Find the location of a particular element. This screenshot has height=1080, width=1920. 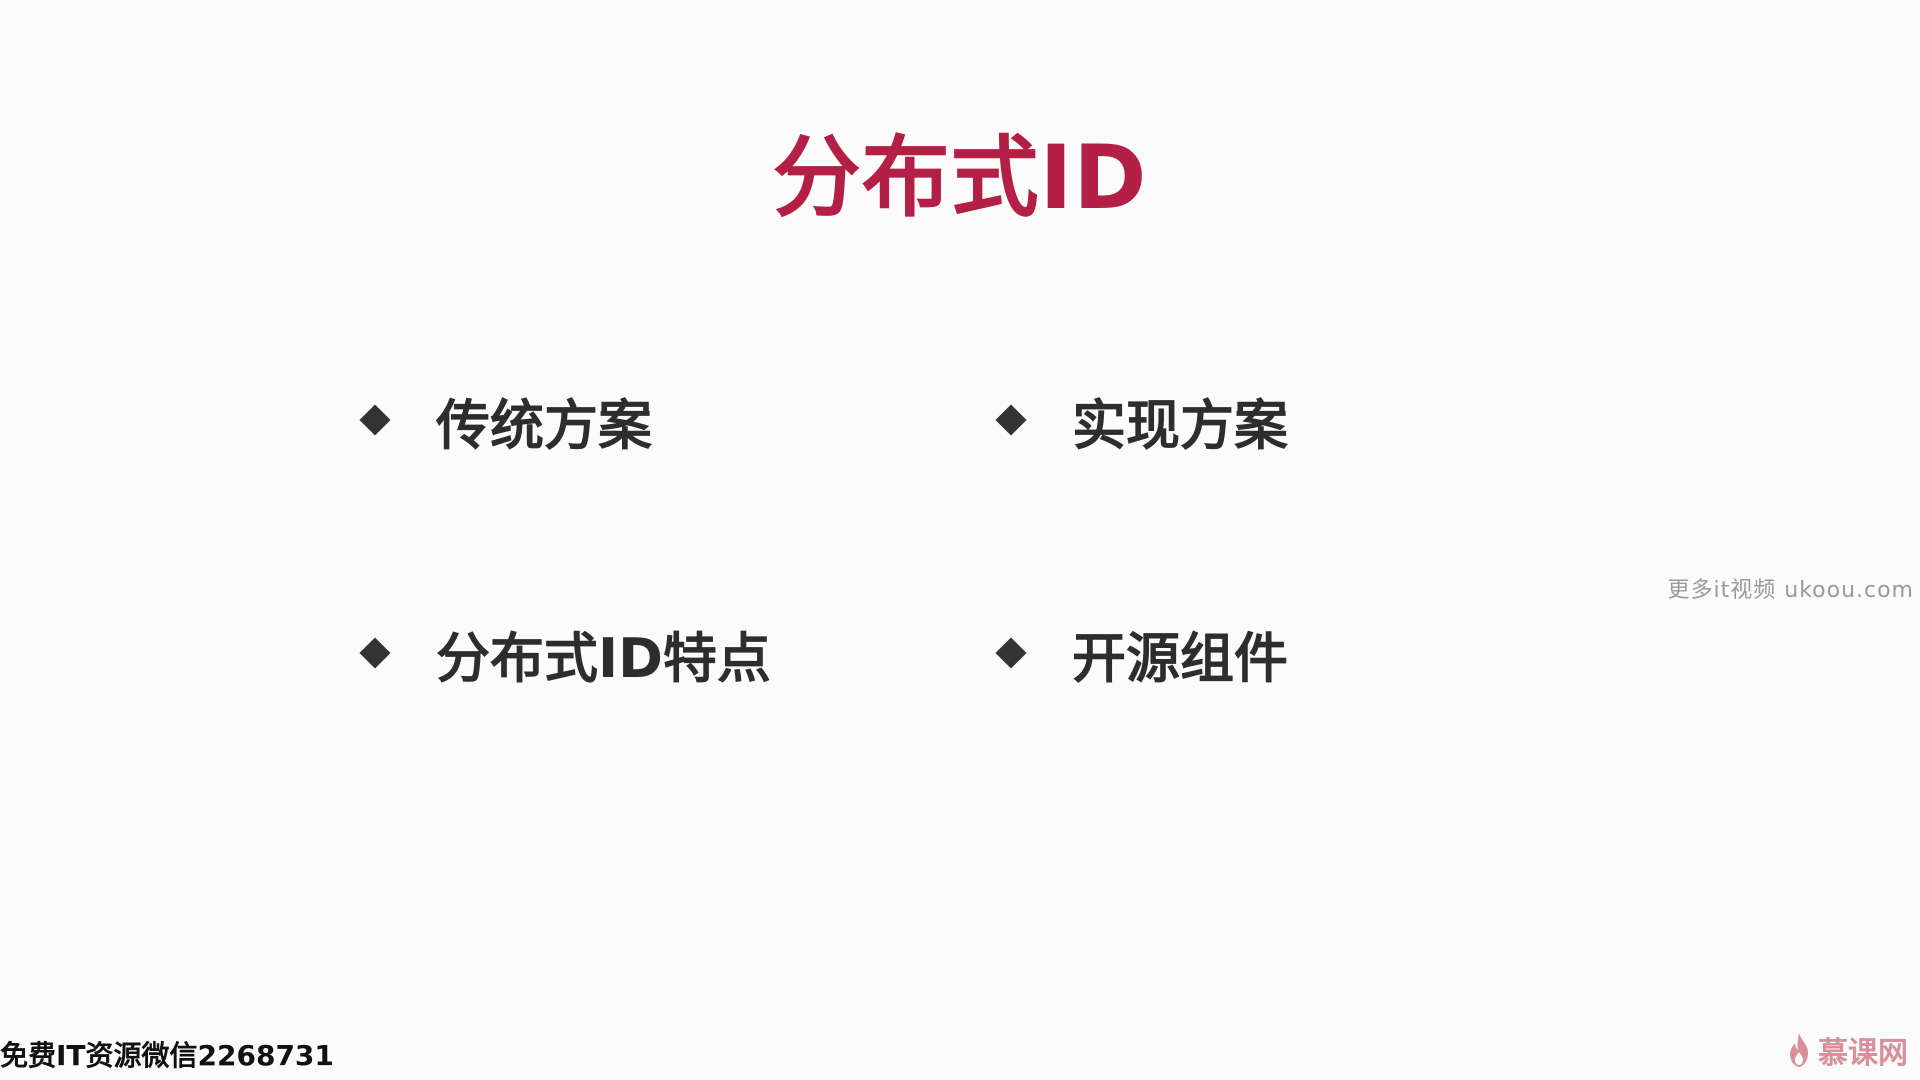

brand-name: 慕课网 is located at coordinates (1863, 1053).